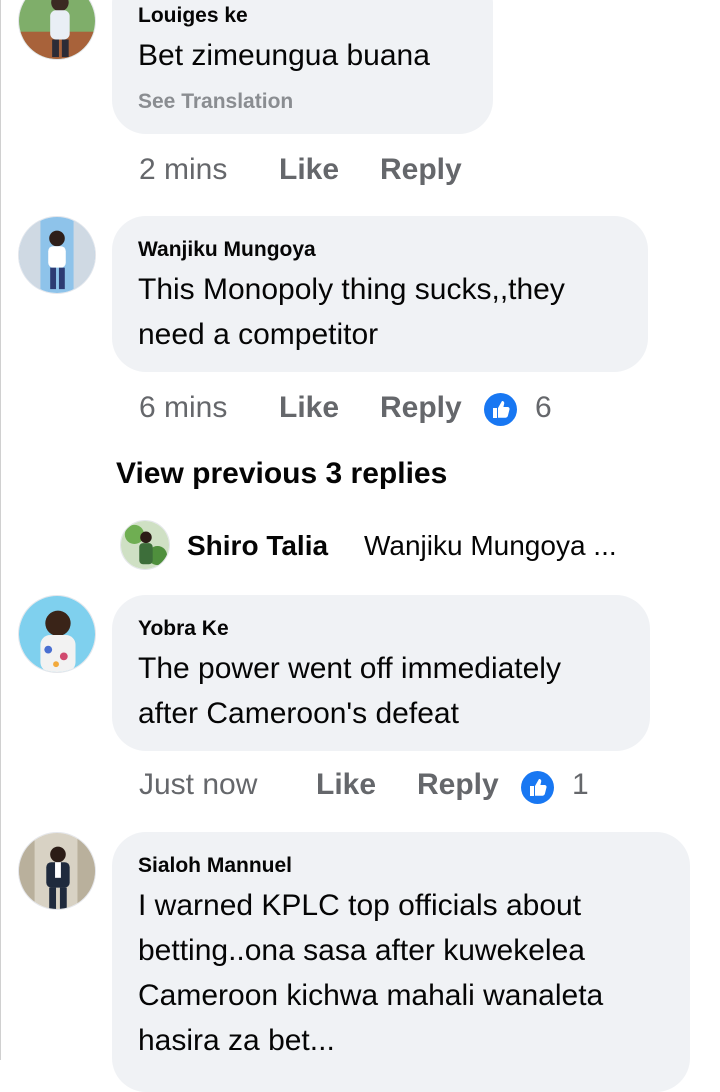 The width and height of the screenshot is (720, 1092). What do you see at coordinates (183, 407) in the screenshot?
I see `comment-time: 6 mins` at bounding box center [183, 407].